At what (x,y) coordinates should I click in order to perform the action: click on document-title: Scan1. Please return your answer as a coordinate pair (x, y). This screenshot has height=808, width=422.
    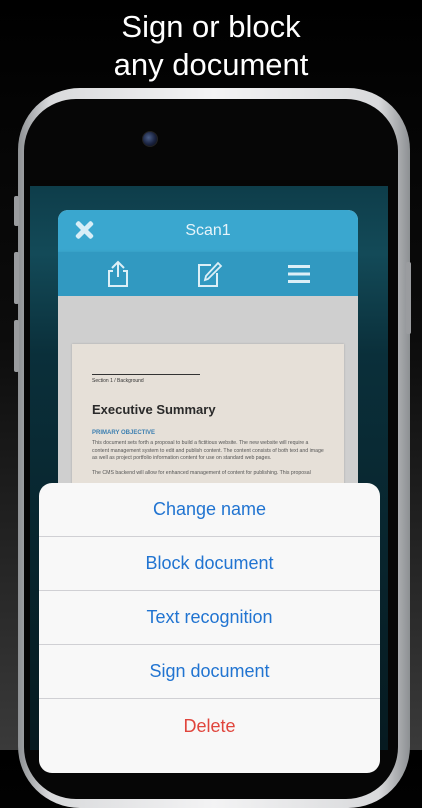
    Looking at the image, I should click on (208, 230).